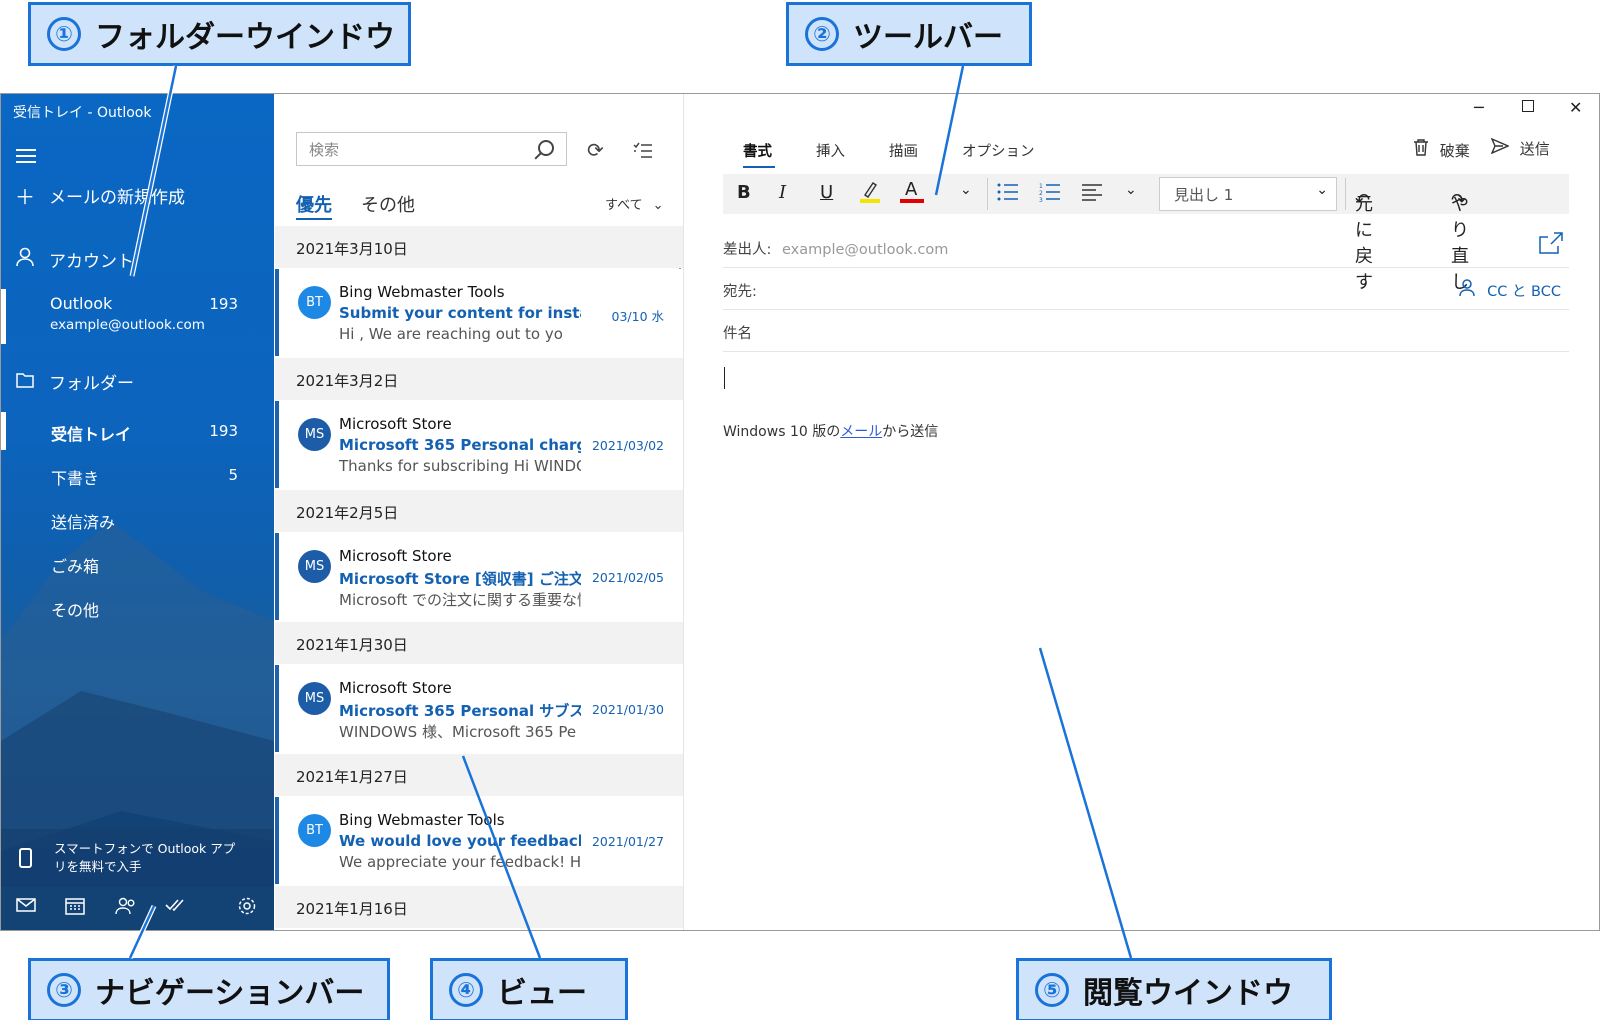  I want to click on minimize-icon: ─, so click(1479, 107).